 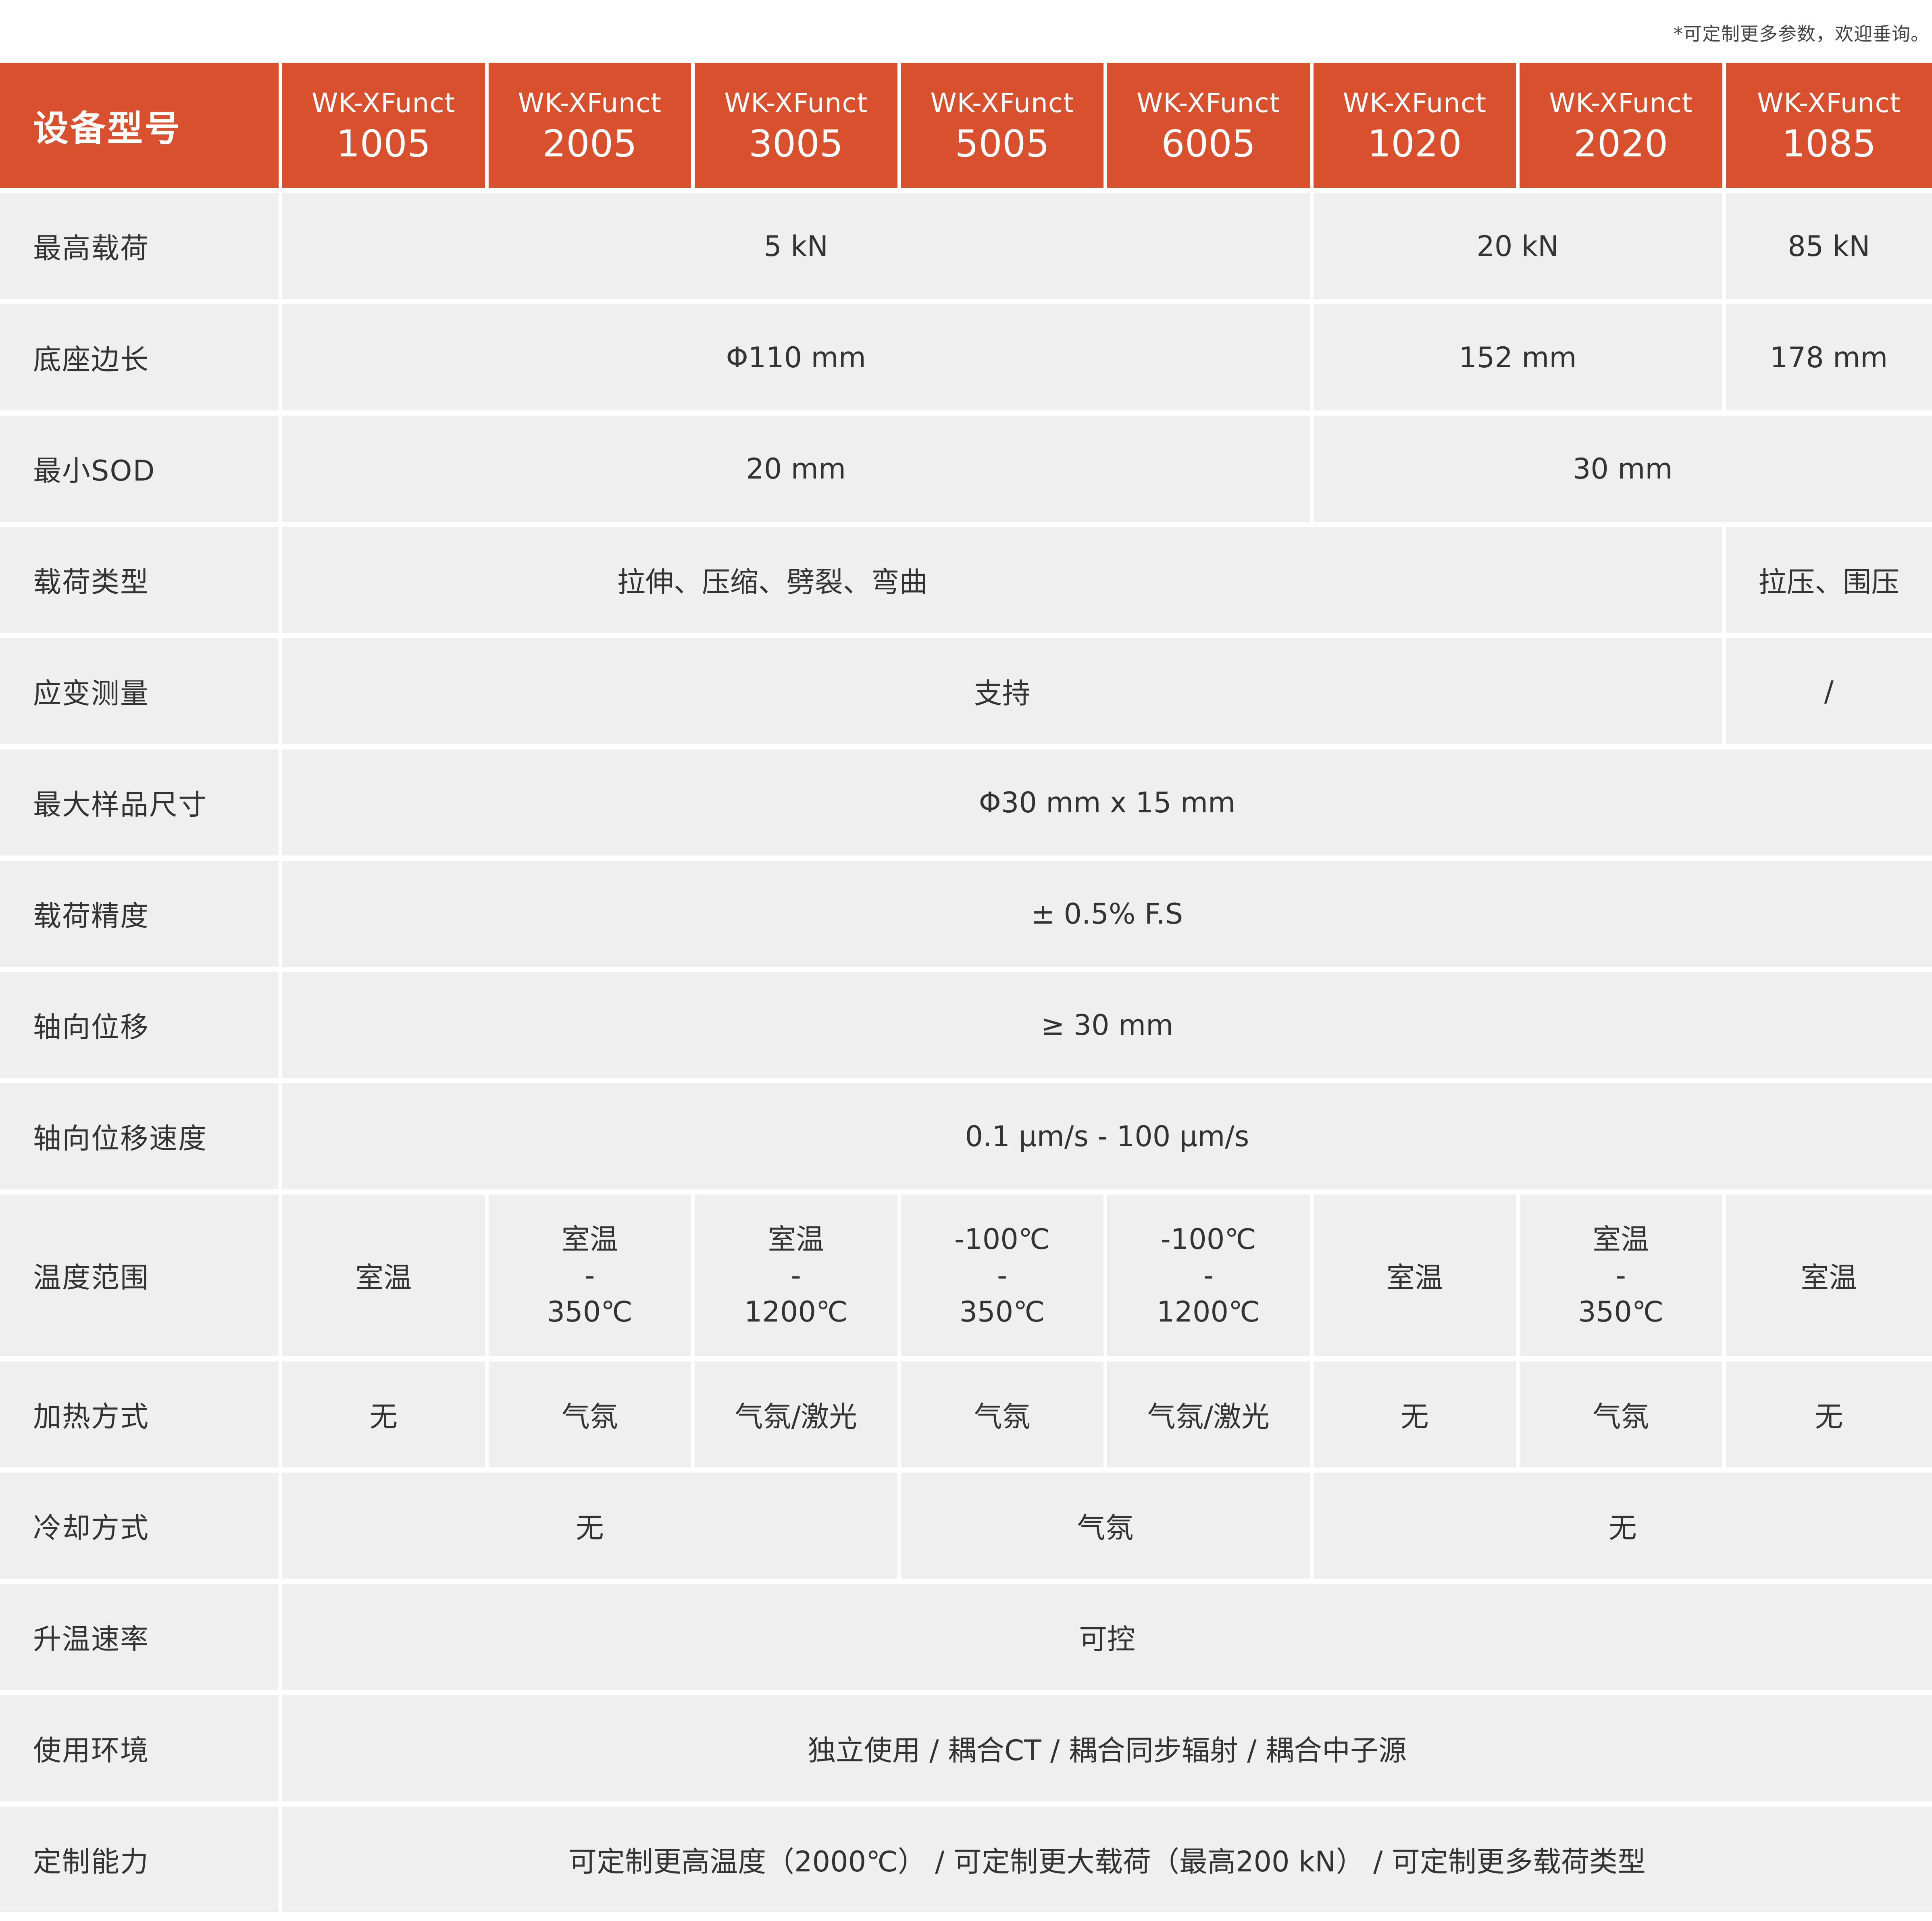 I want to click on row-label: 底座边长, so click(x=141, y=360).